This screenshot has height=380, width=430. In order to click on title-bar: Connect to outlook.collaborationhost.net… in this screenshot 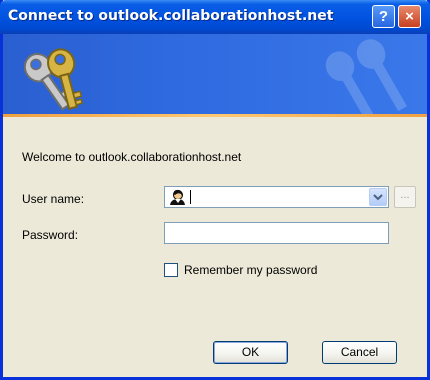, I will do `click(215, 17)`.